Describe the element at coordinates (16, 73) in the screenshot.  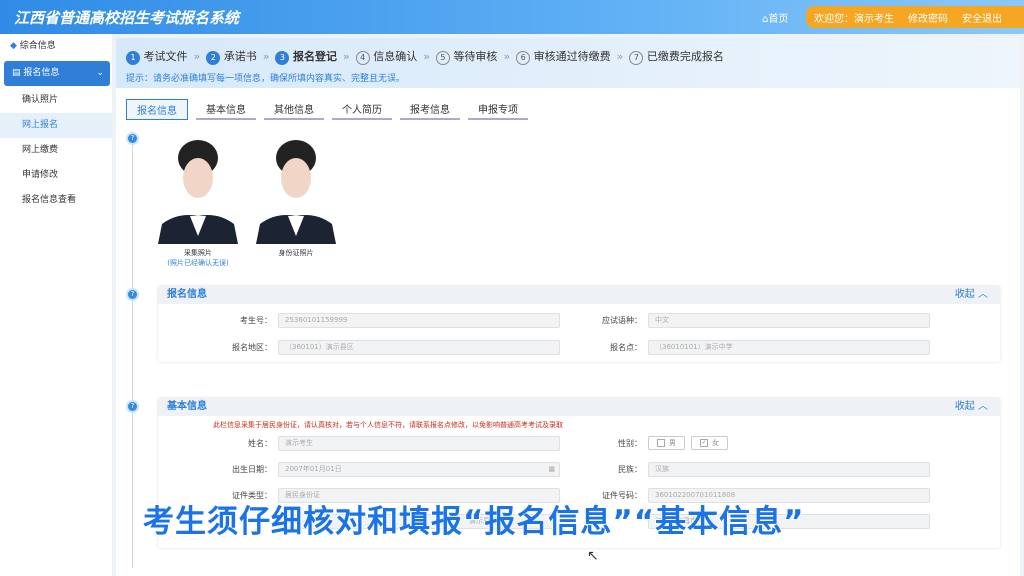
I see `document-icon: ▤` at that location.